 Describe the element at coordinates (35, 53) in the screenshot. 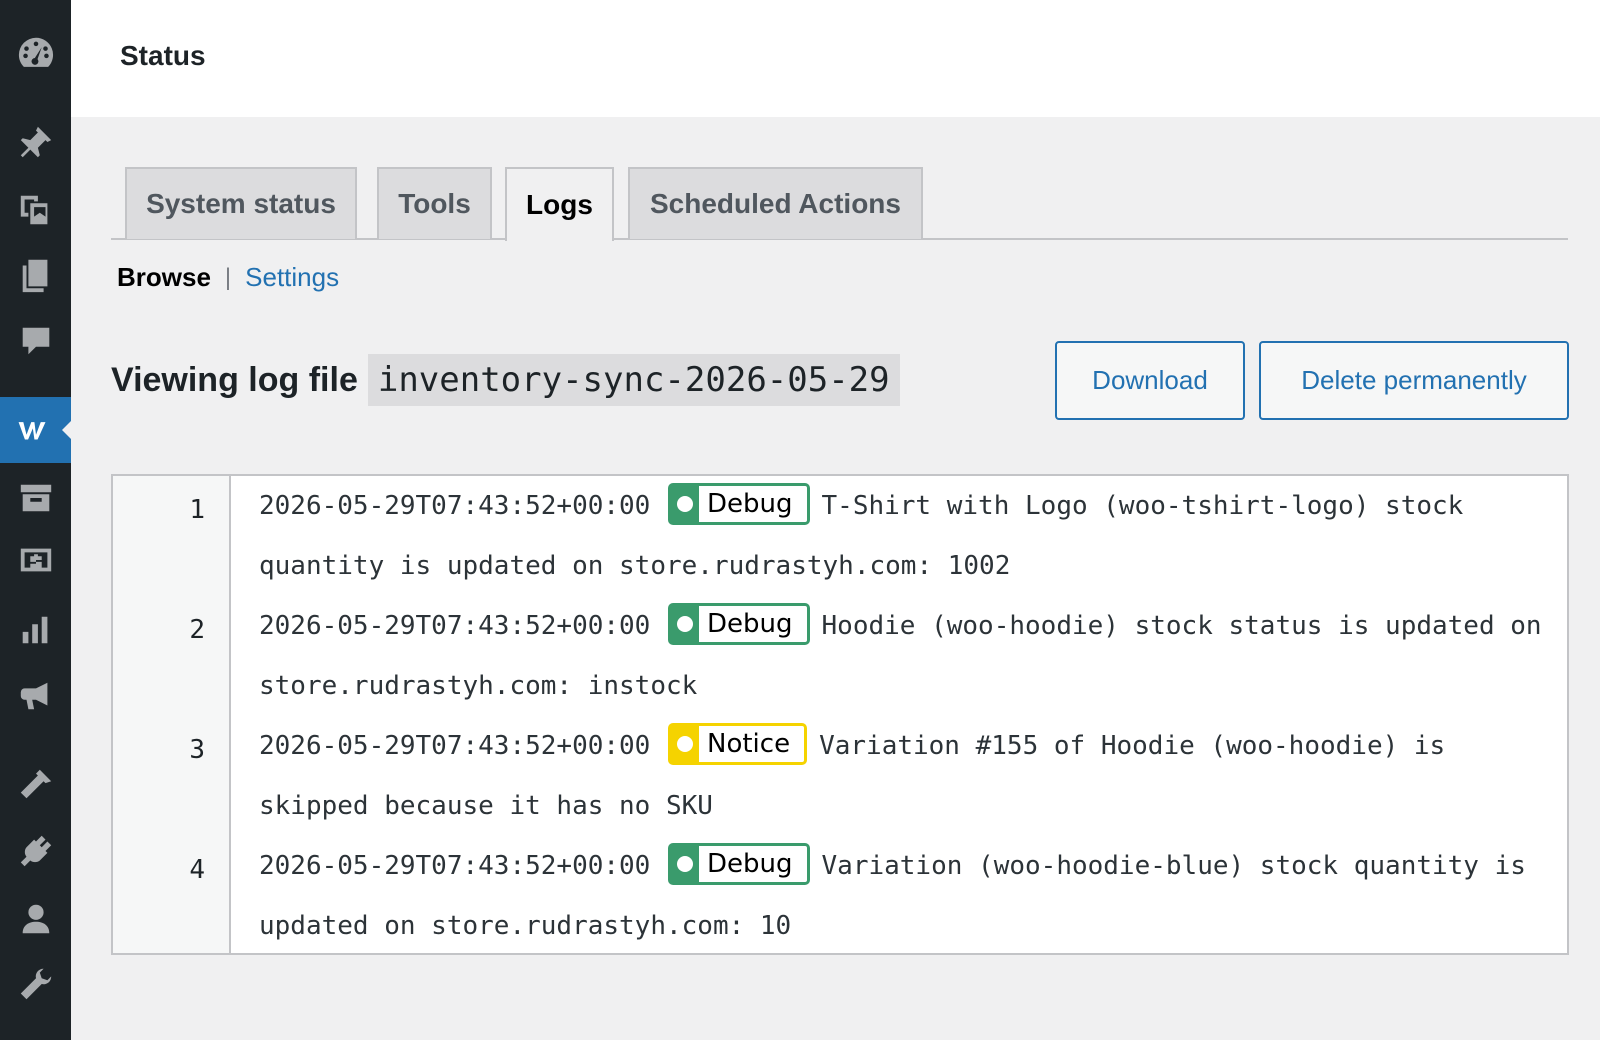

I see `dashboard-icon` at that location.